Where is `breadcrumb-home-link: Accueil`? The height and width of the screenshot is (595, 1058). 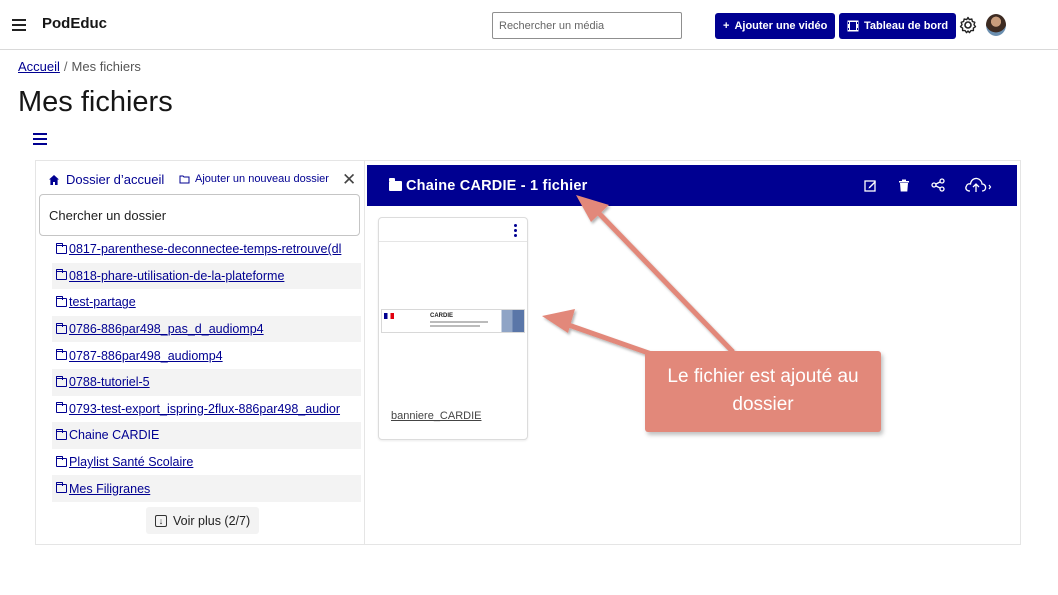
breadcrumb-home-link: Accueil is located at coordinates (39, 66).